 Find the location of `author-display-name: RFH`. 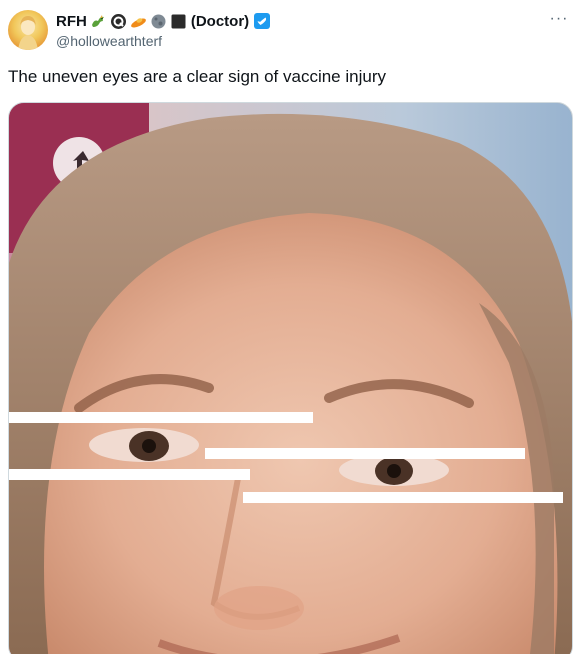

author-display-name: RFH is located at coordinates (71, 21).